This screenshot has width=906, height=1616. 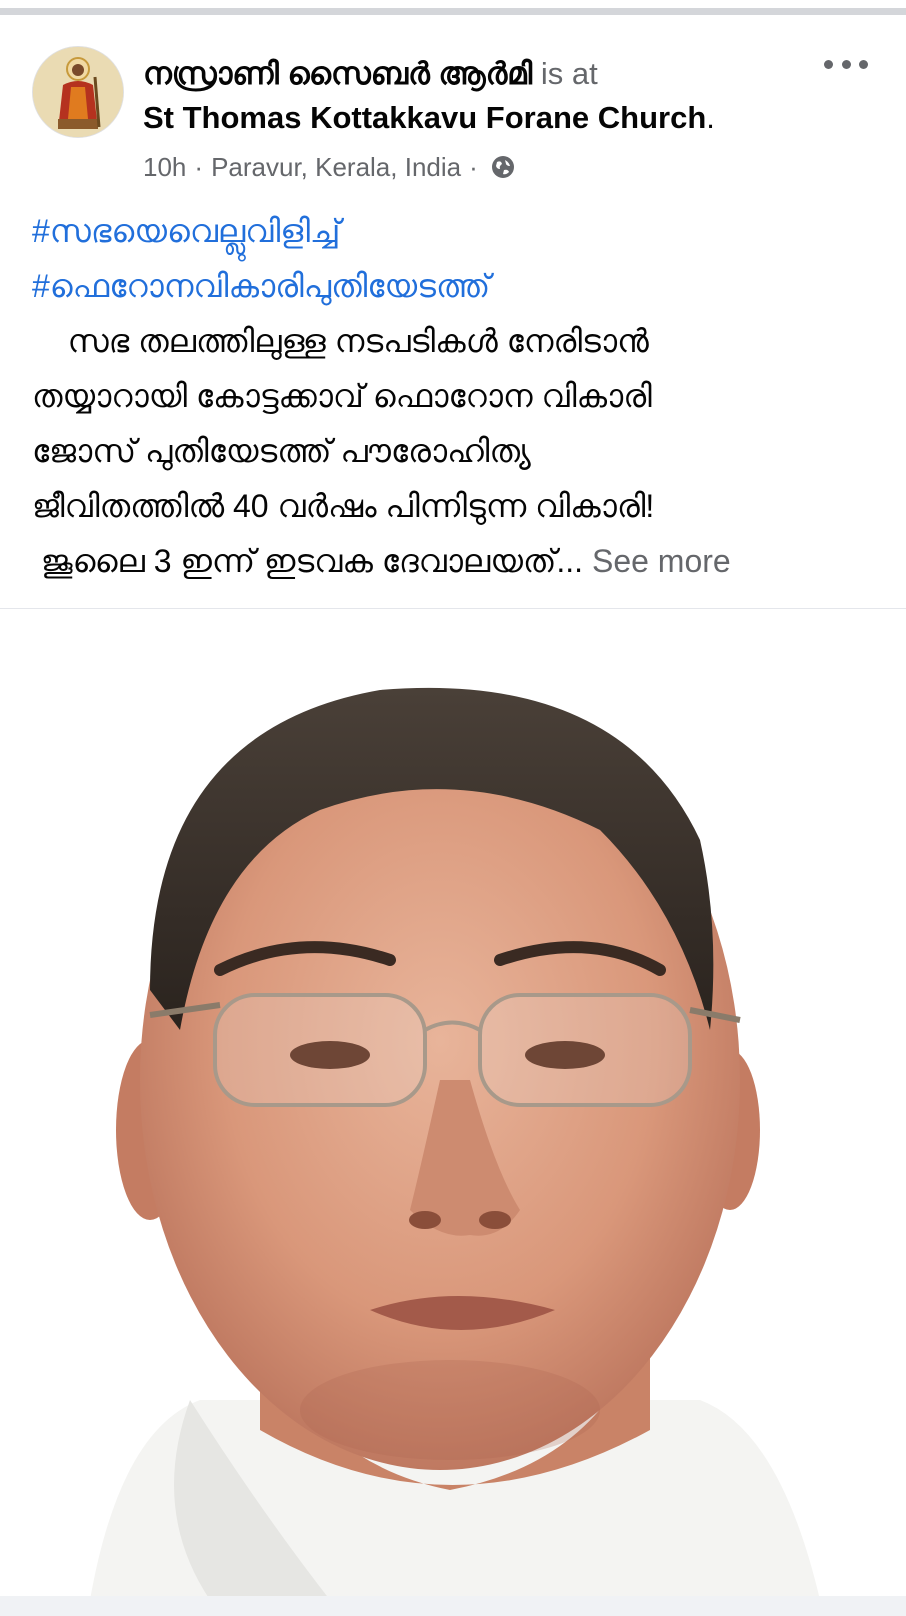 I want to click on page-avatar, so click(x=78, y=92).